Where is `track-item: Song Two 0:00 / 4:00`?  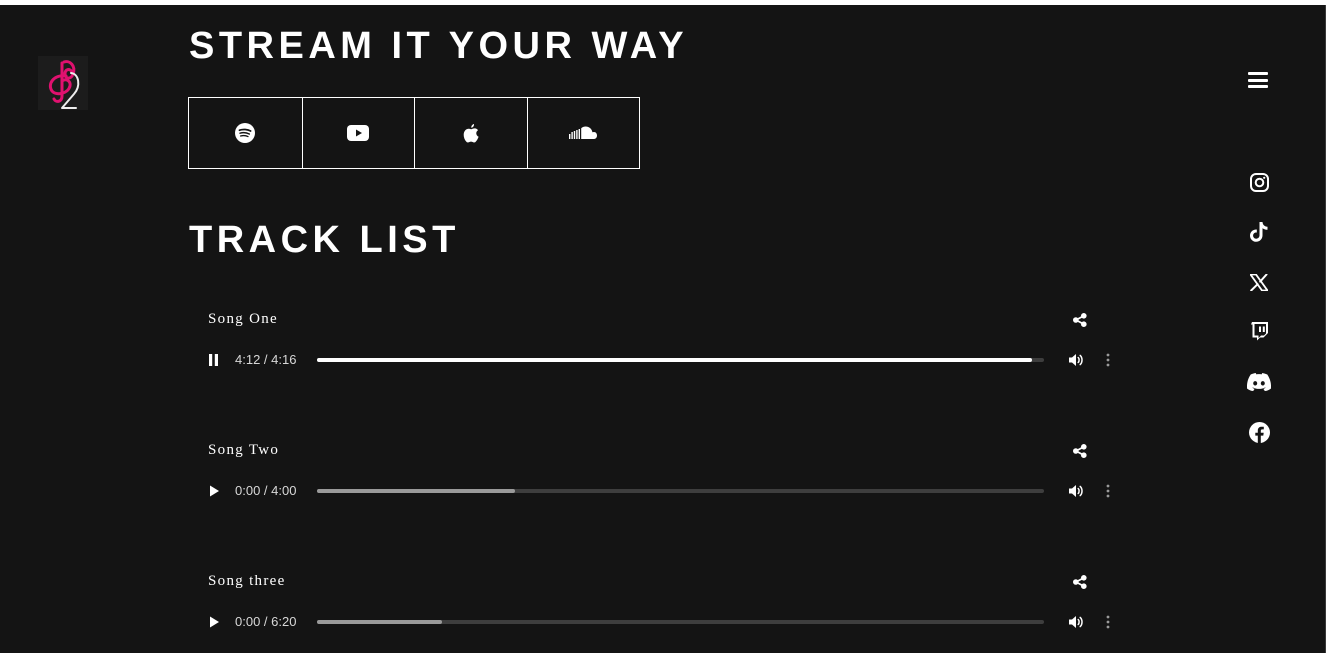
track-item: Song Two 0:00 / 4:00 is located at coordinates (660, 482).